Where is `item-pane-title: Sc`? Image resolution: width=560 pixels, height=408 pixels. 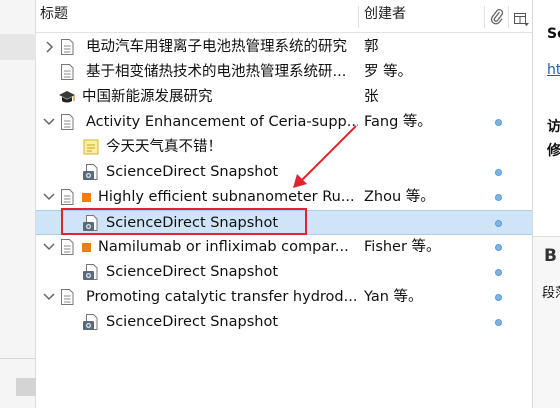 item-pane-title: Sc is located at coordinates (553, 34).